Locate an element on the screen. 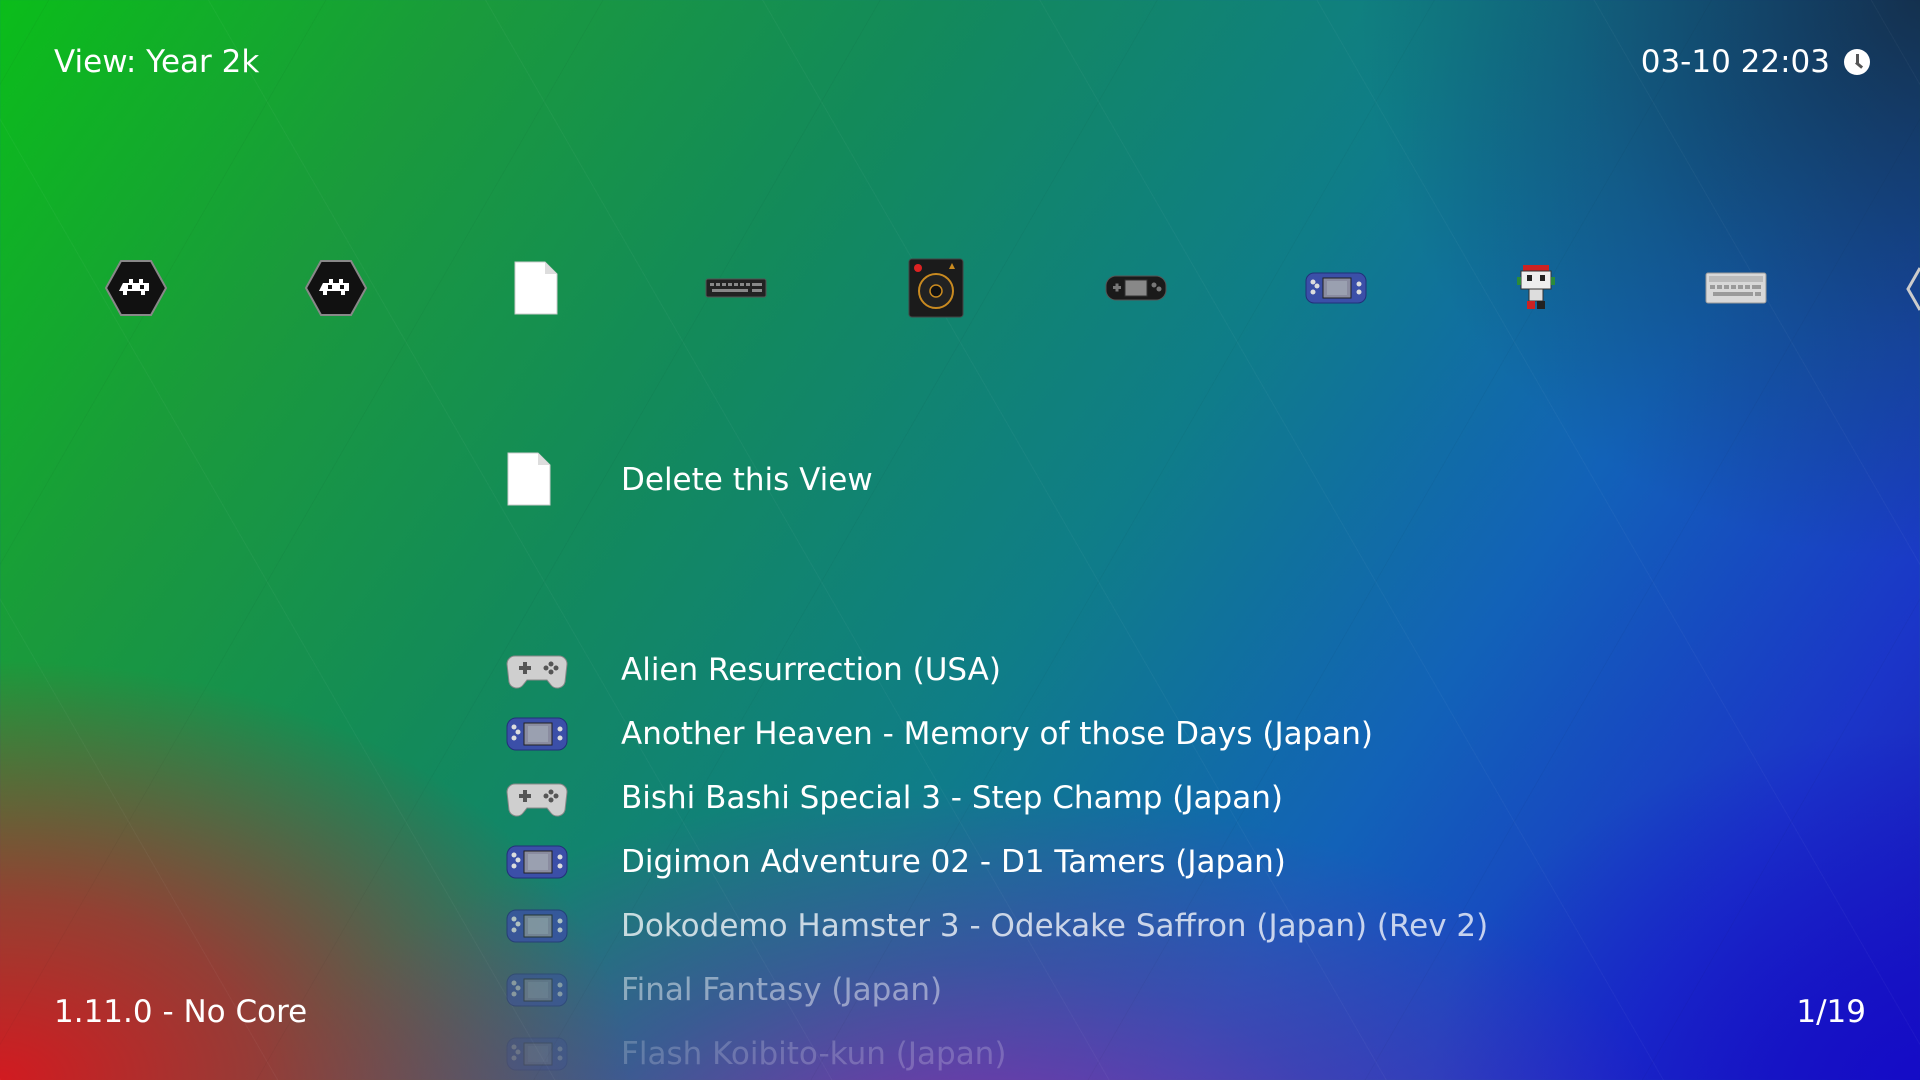 The width and height of the screenshot is (1920, 1080). retroarch-settings-icon is located at coordinates (336, 288).